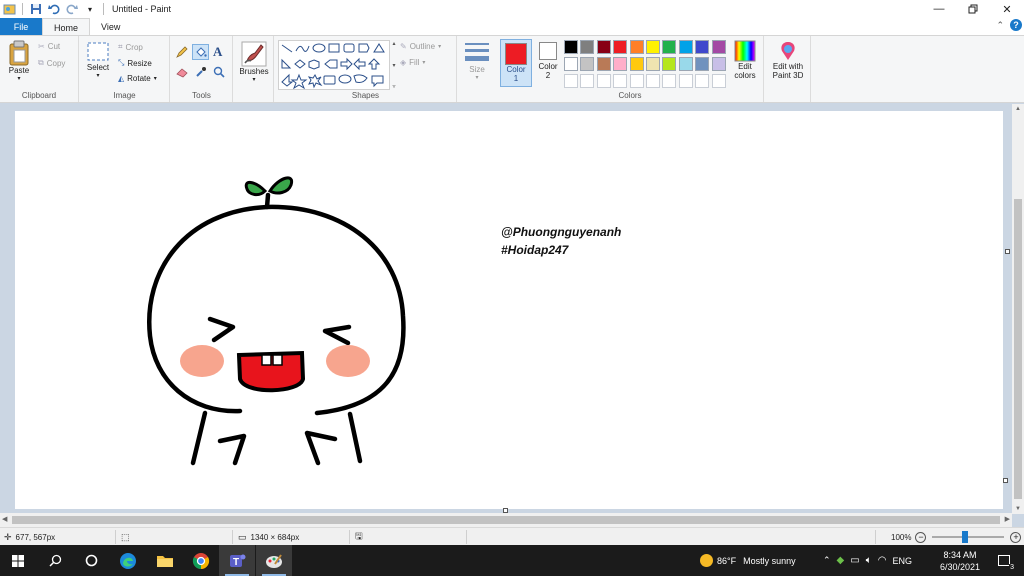 This screenshot has width=1024, height=576. Describe the element at coordinates (902, 561) in the screenshot. I see `language-indicator: ENG` at that location.